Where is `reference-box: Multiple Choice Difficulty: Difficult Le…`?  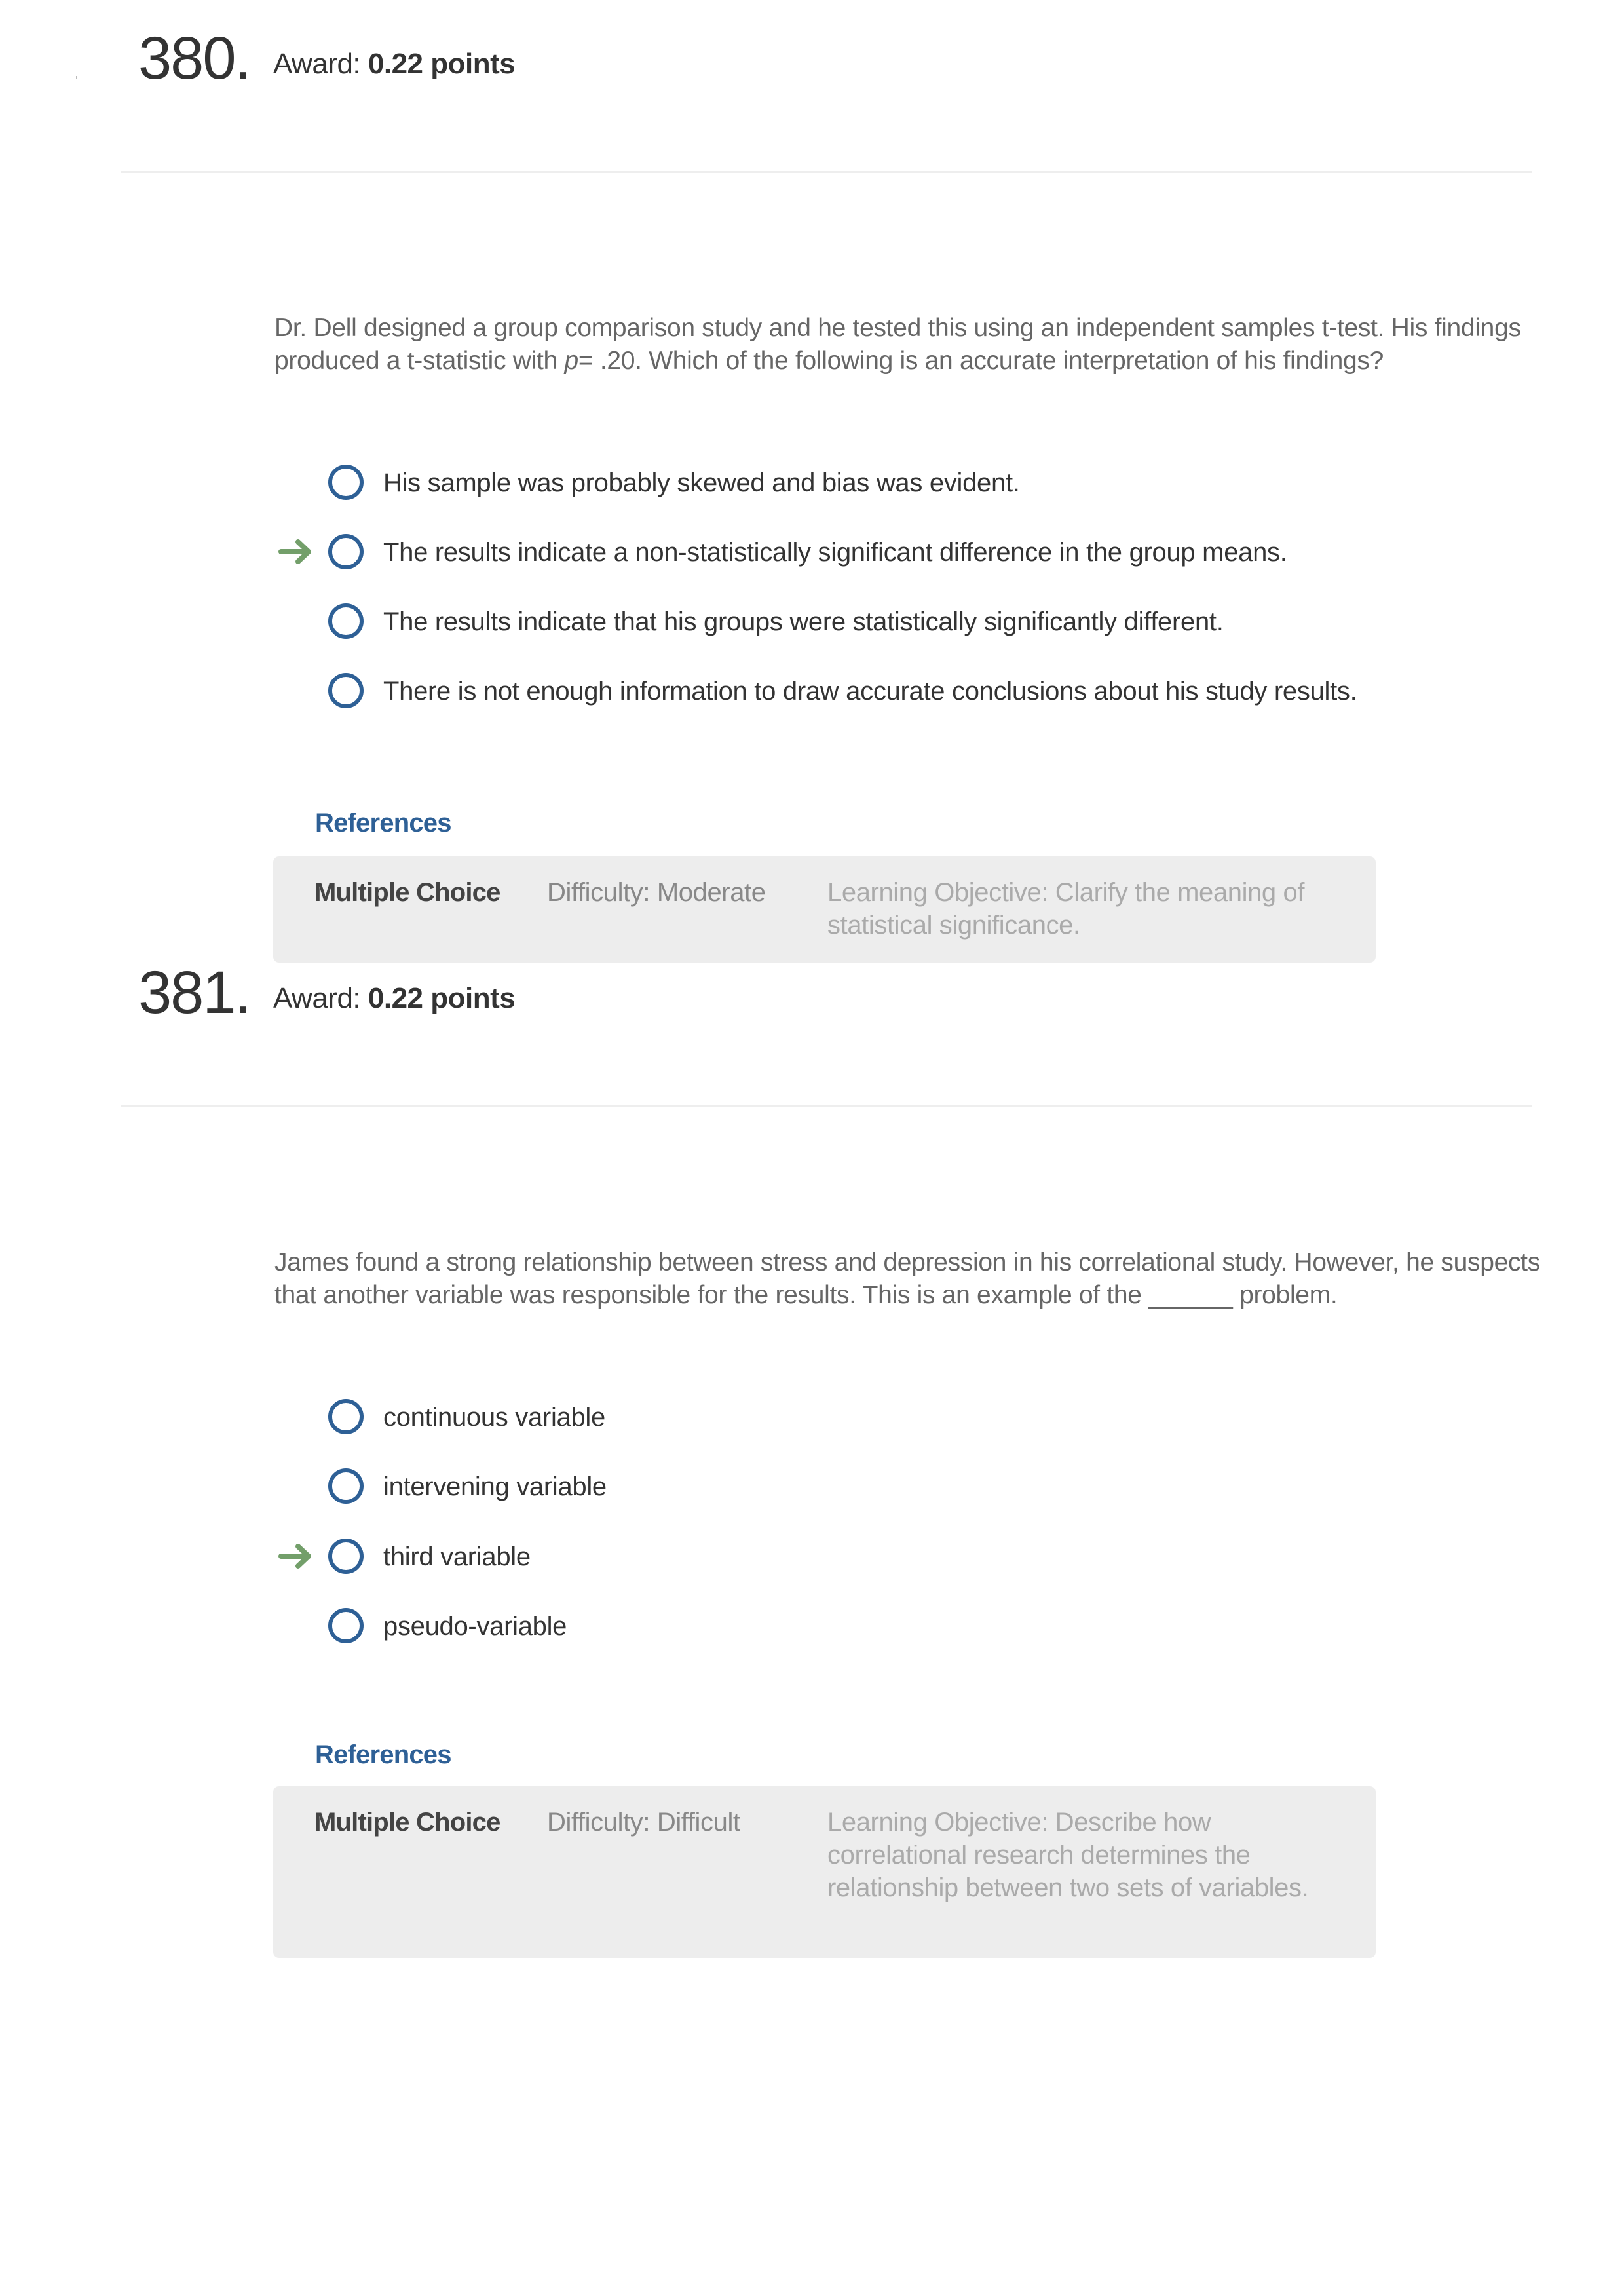
reference-box: Multiple Choice Difficulty: Difficult Le… is located at coordinates (824, 1872).